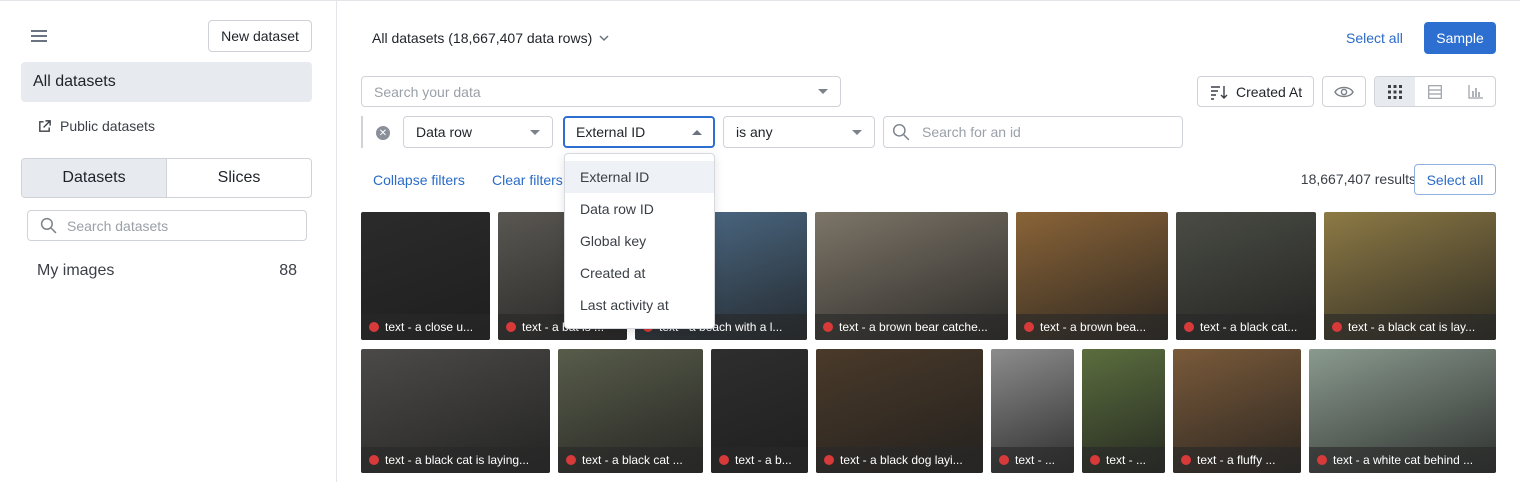 The image size is (1520, 482). I want to click on view-toggle, so click(1435, 91).